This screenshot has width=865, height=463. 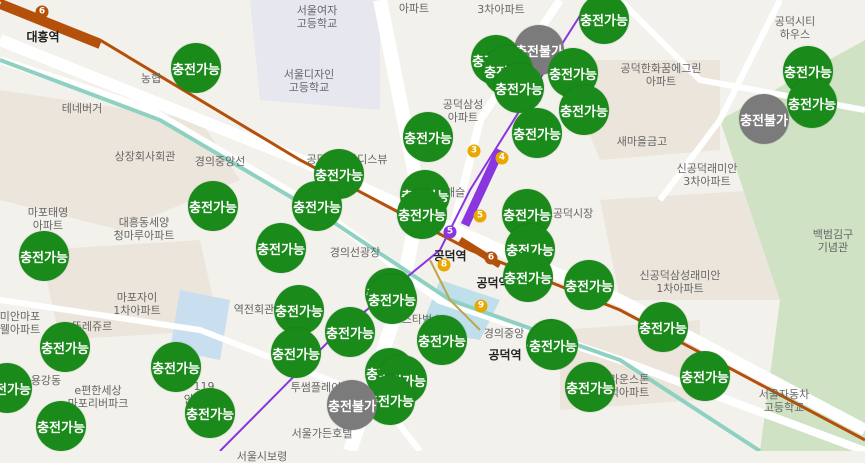 I want to click on place-label: 용강동, so click(x=46, y=380).